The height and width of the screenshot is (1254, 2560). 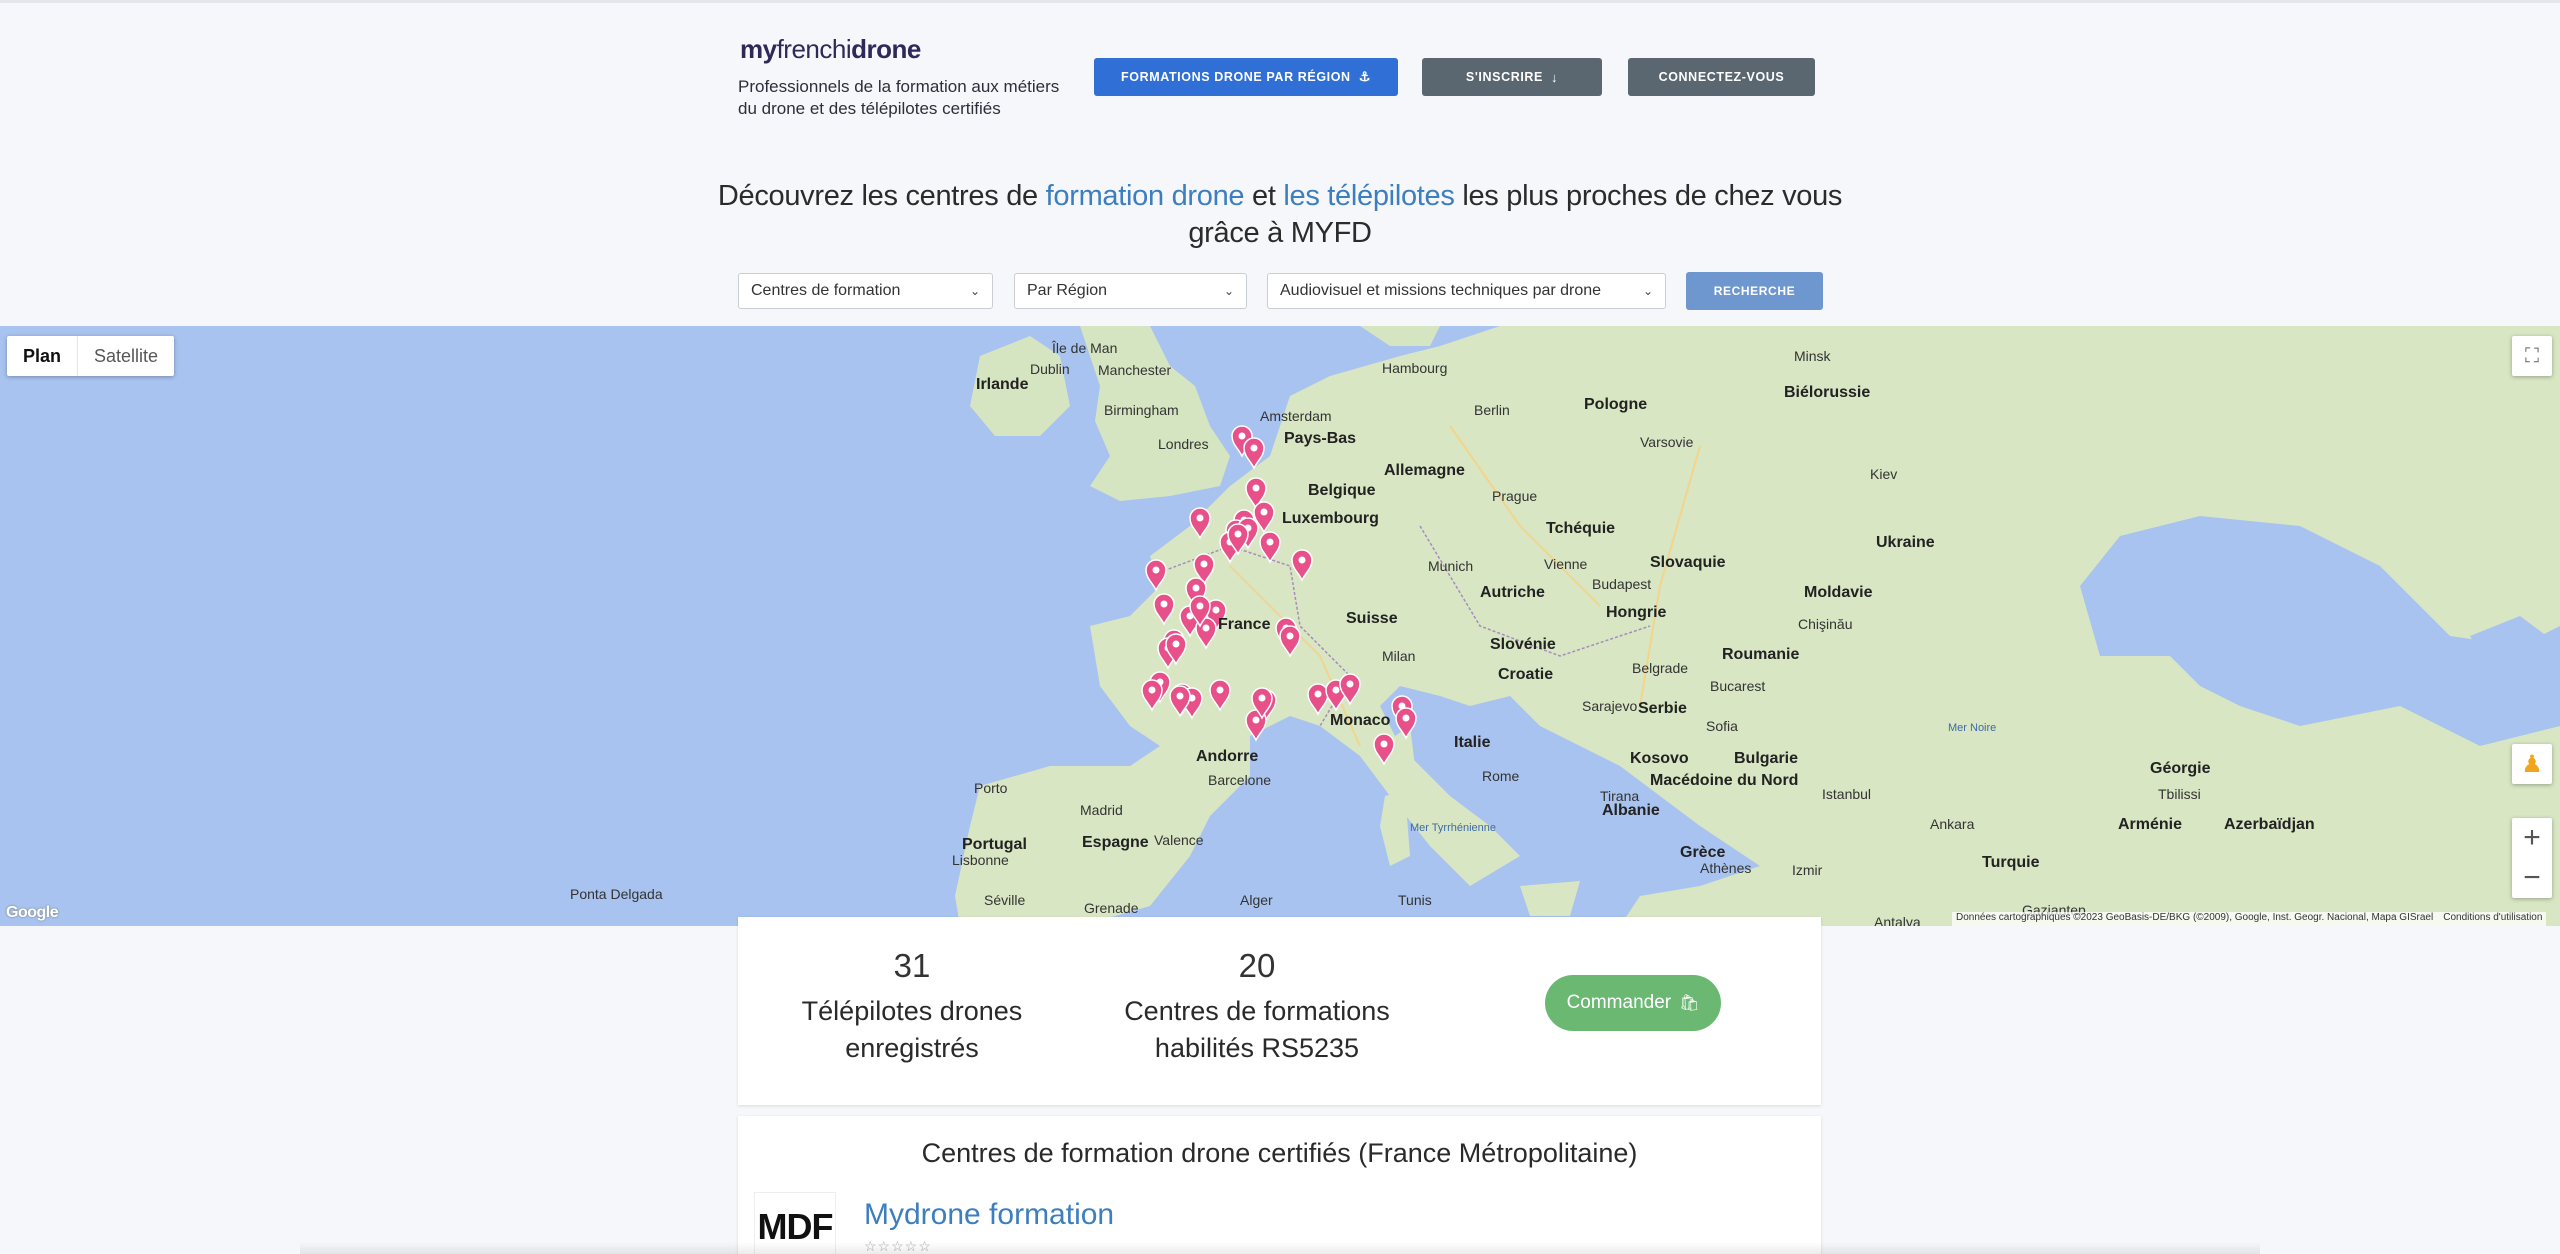 I want to click on map-place-label: Slovénie, so click(x=1523, y=644).